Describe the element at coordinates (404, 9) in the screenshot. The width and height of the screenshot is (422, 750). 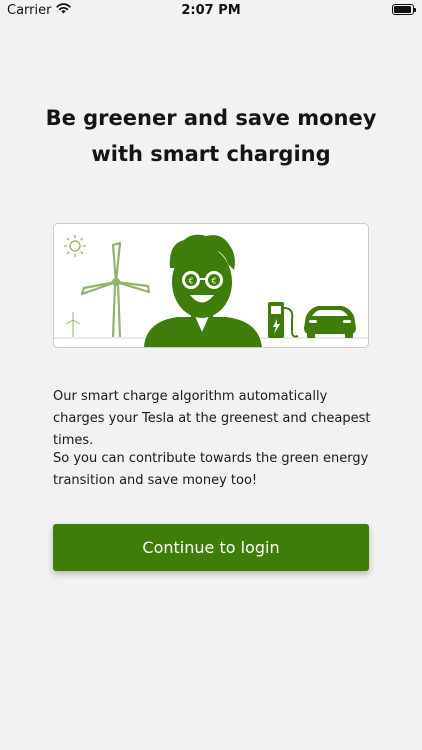
I see `battery-icon` at that location.